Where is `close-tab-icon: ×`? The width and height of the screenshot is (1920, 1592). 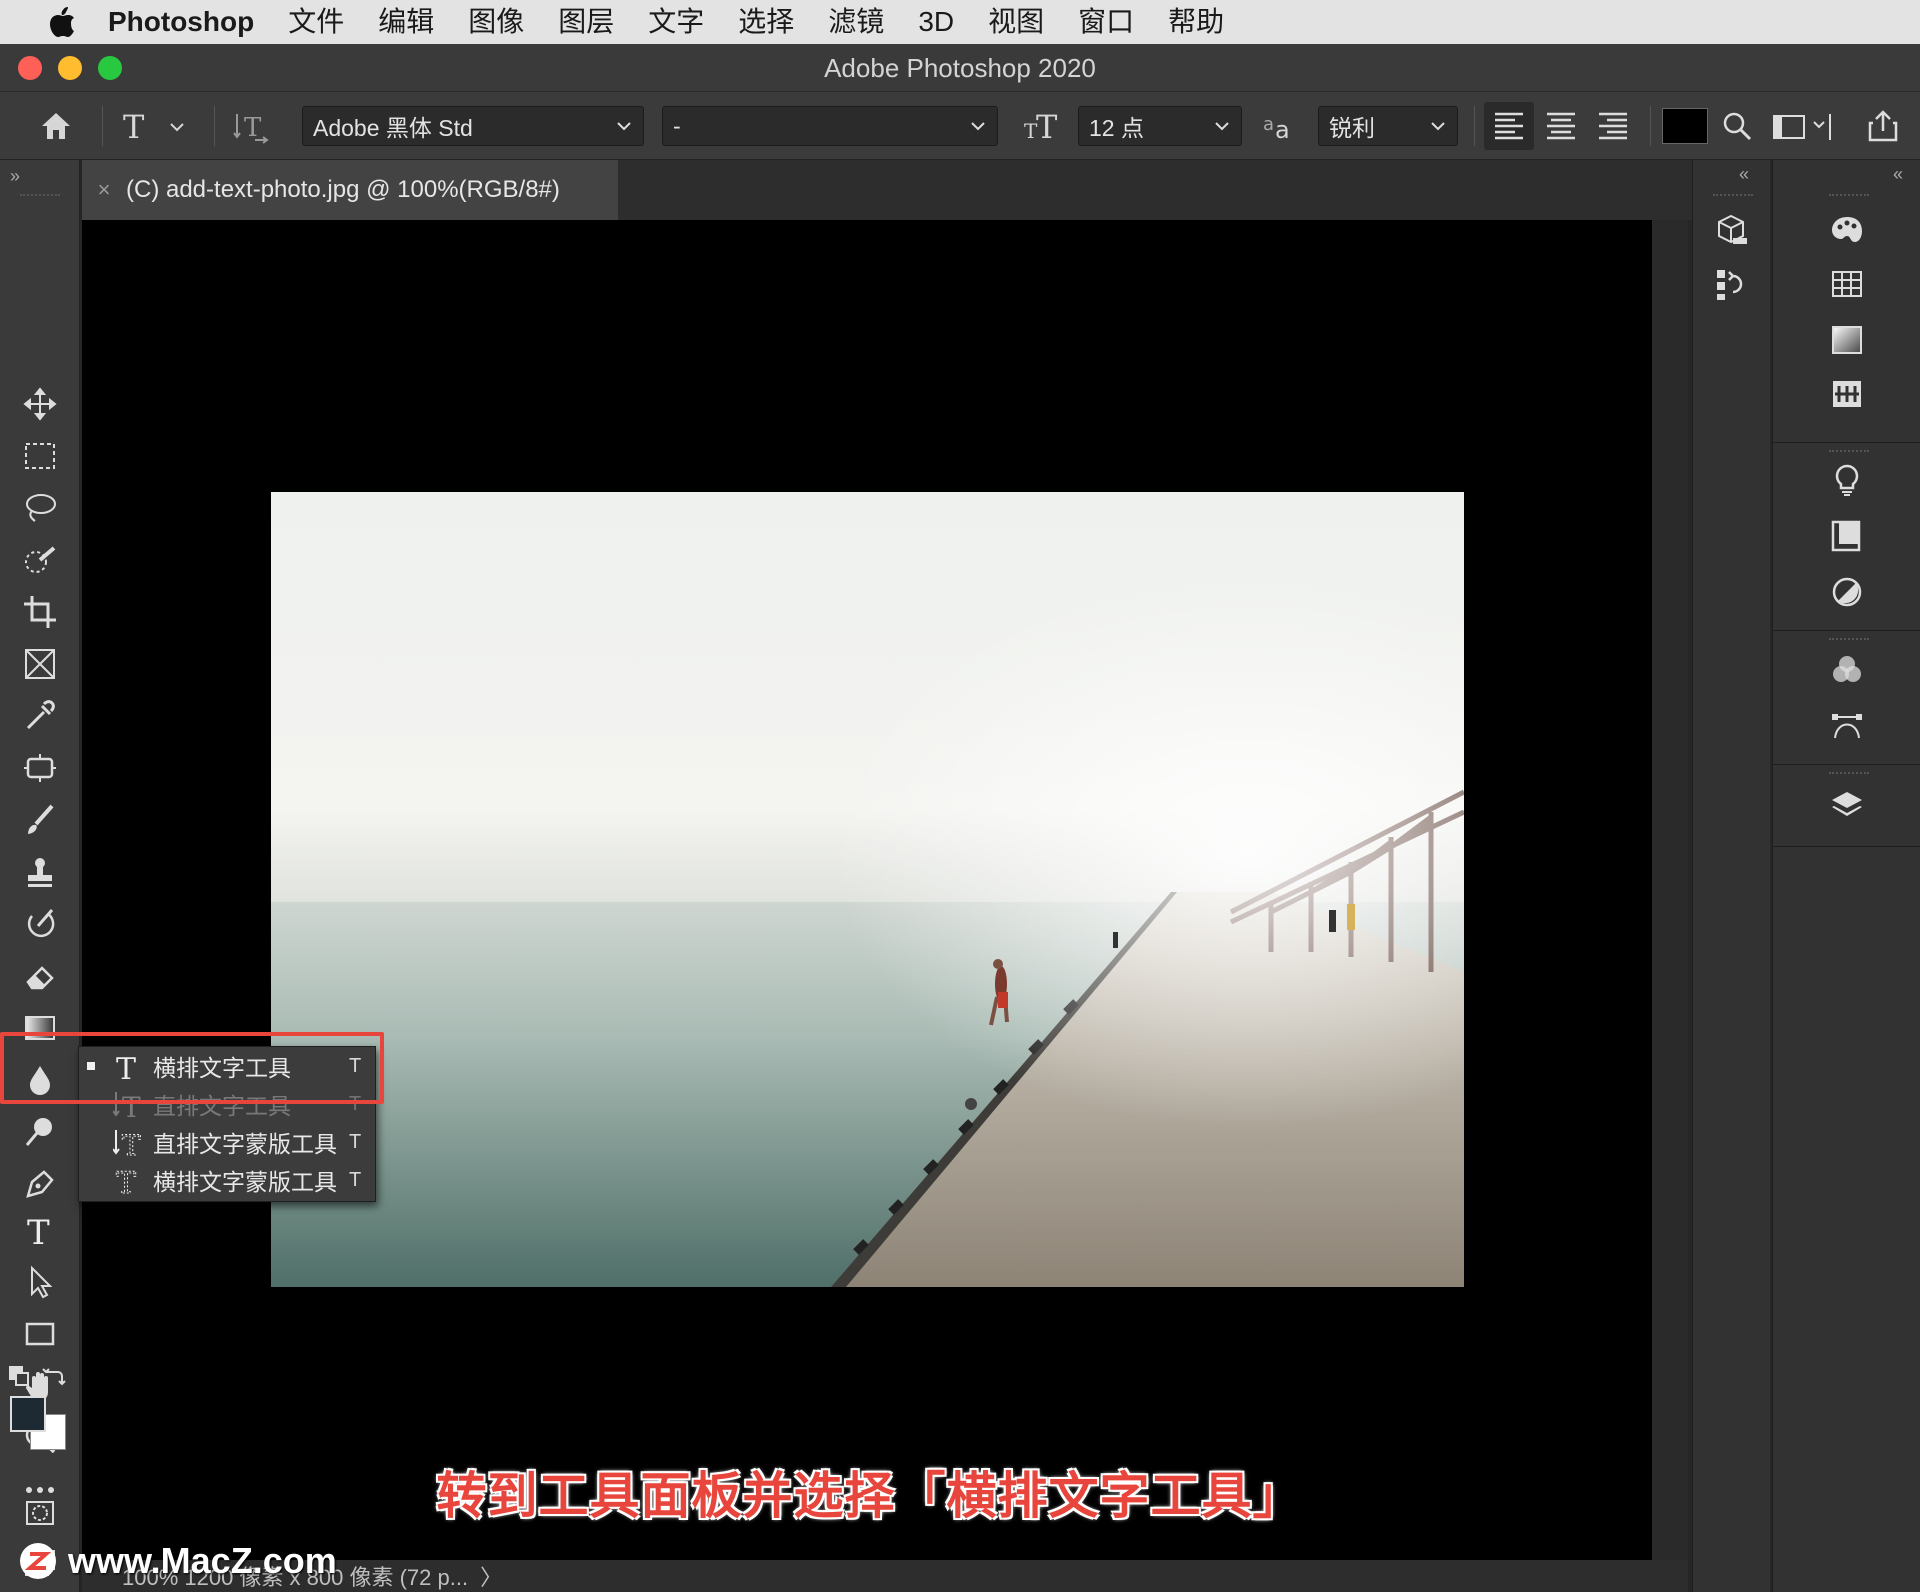
close-tab-icon: × is located at coordinates (104, 190).